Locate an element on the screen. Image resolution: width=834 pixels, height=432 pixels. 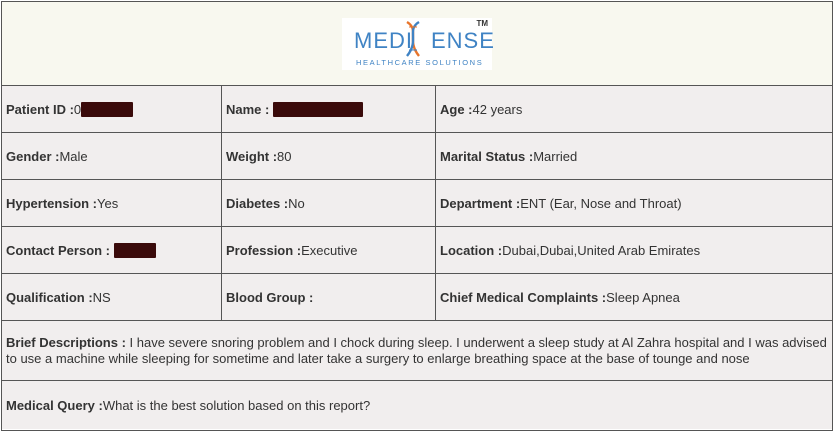
patient-id-cell: Patient ID : 0 is located at coordinates (112, 109).